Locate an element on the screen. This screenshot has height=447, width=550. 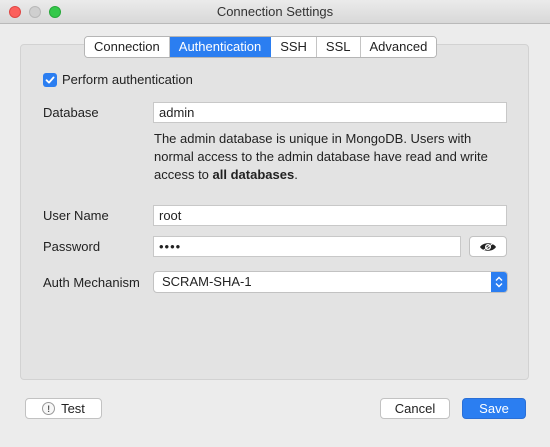
perform-authentication-row: Perform authentication is located at coordinates (118, 79).